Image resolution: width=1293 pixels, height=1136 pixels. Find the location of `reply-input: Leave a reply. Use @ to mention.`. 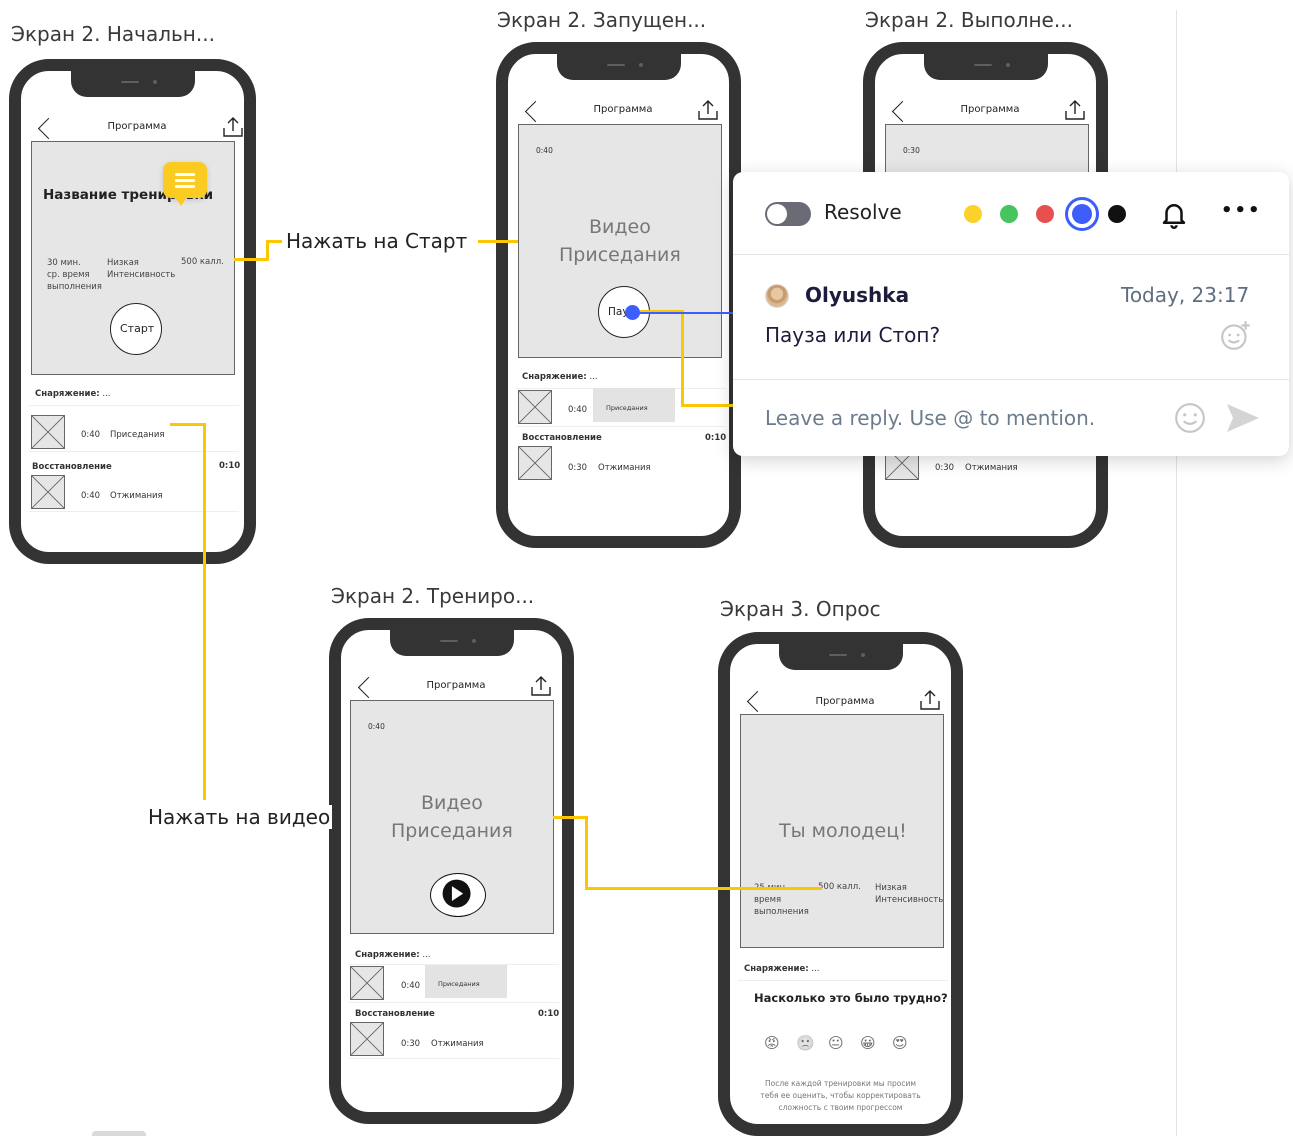

reply-input: Leave a reply. Use @ to mention. is located at coordinates (930, 418).